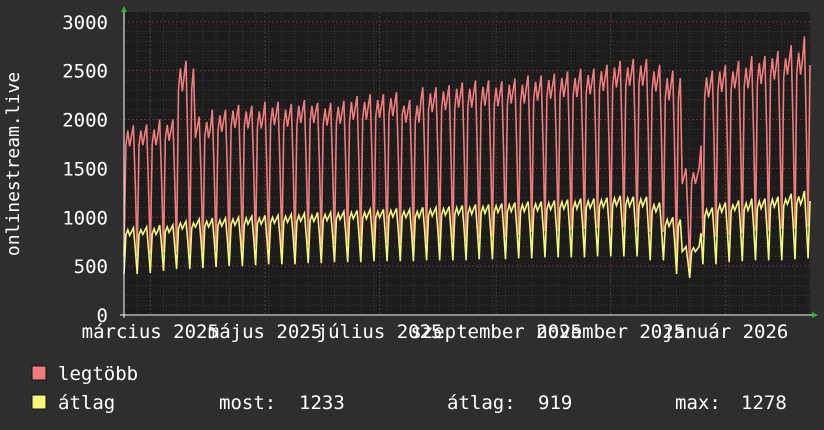  I want to click on stat-most-label: most:, so click(247, 403).